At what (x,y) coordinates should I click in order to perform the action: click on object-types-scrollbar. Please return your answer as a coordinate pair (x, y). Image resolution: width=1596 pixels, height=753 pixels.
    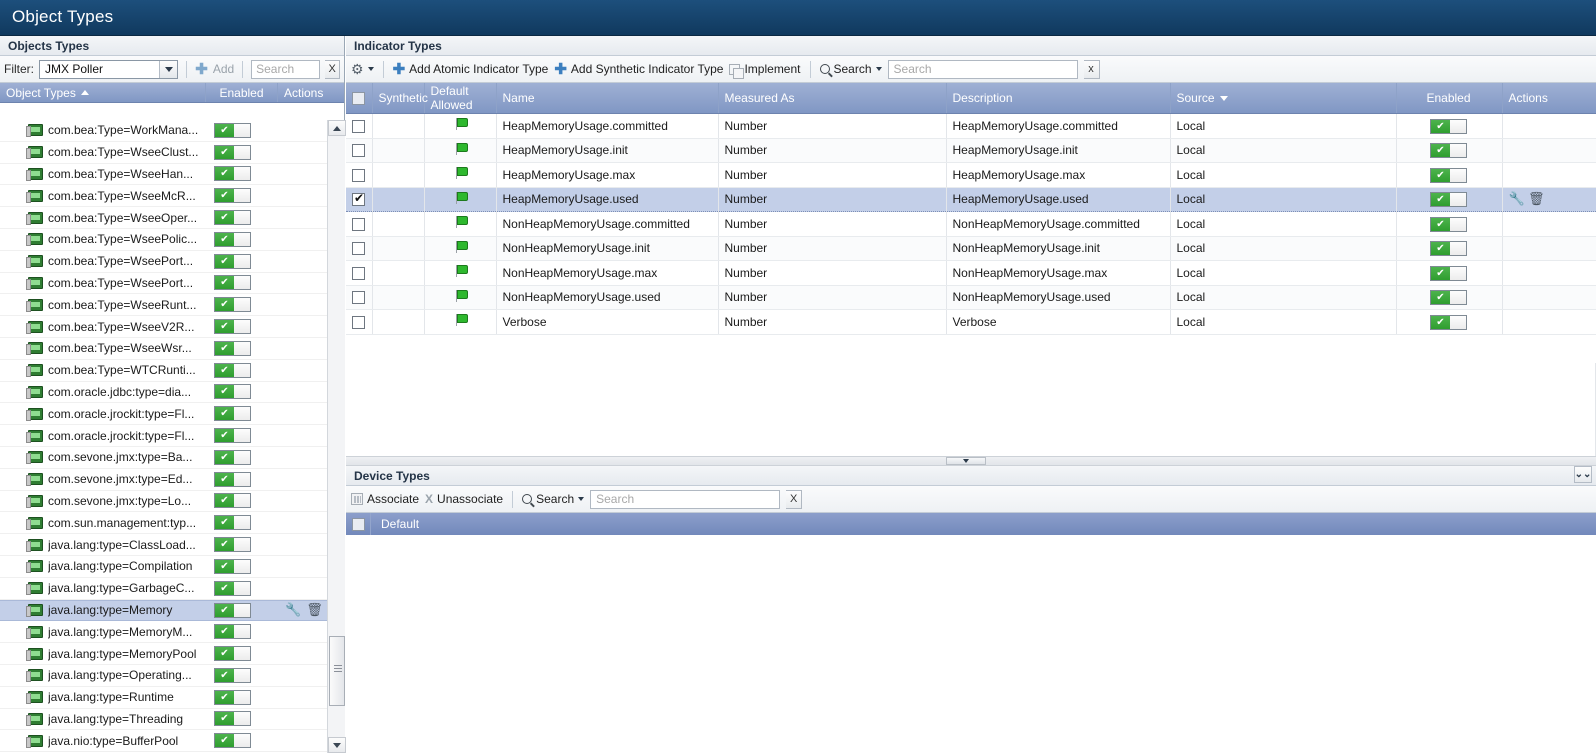
    Looking at the image, I should click on (336, 436).